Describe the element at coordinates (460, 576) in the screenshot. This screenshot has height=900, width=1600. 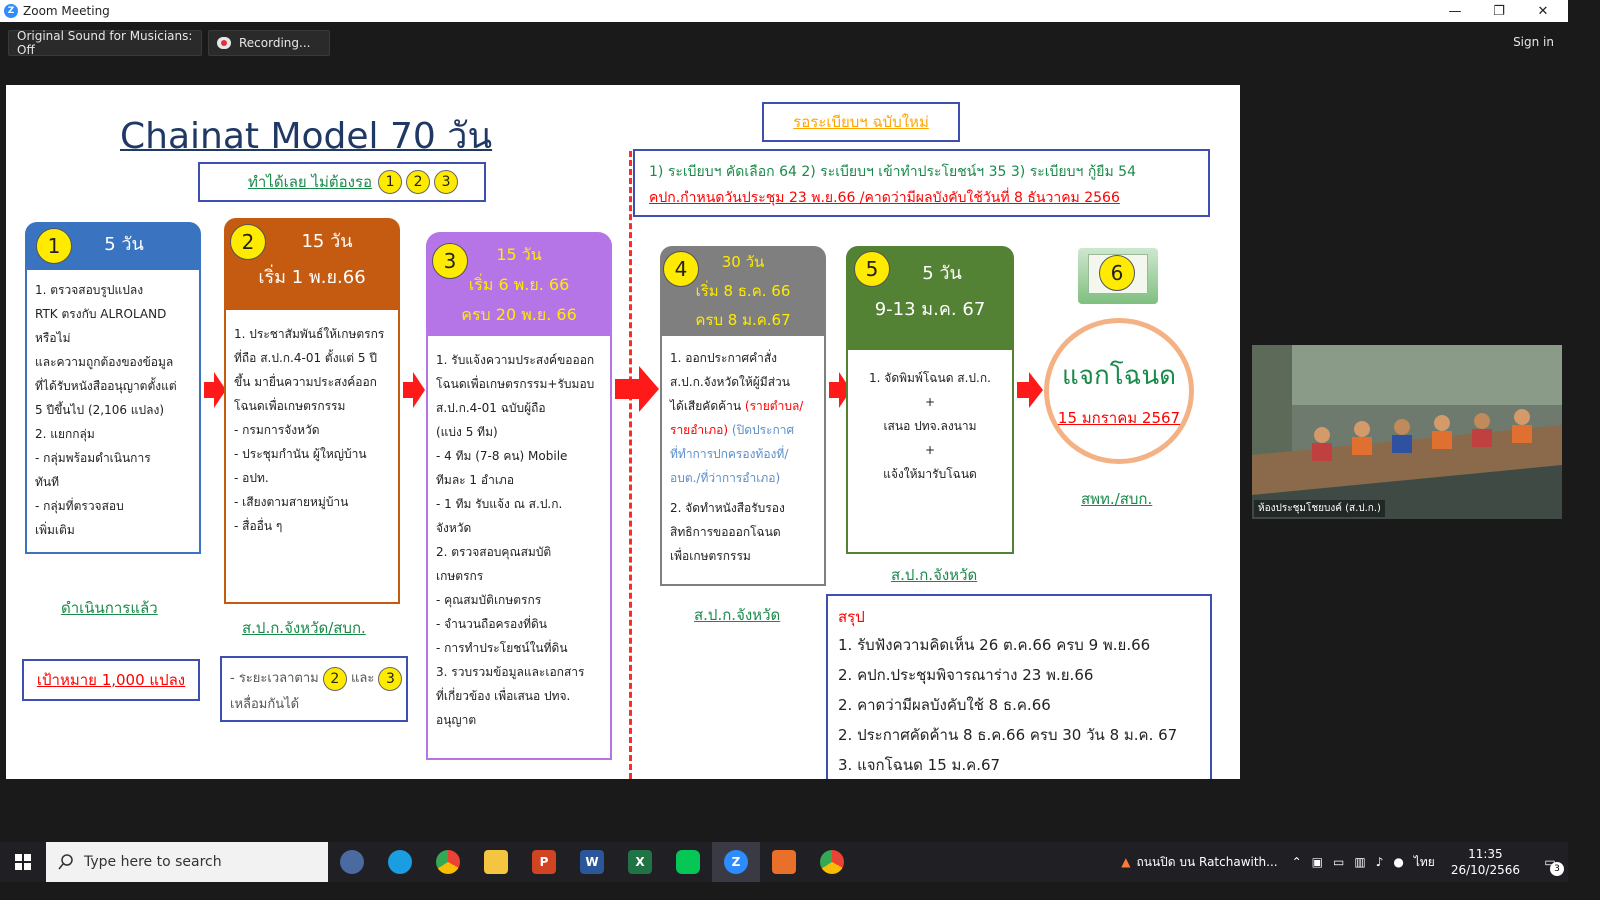
I see `step-3-line: เกษตรกร` at that location.